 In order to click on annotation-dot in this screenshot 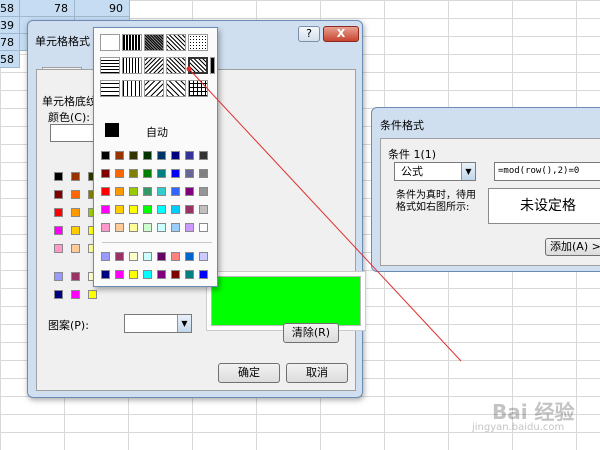, I will do `click(189, 69)`.